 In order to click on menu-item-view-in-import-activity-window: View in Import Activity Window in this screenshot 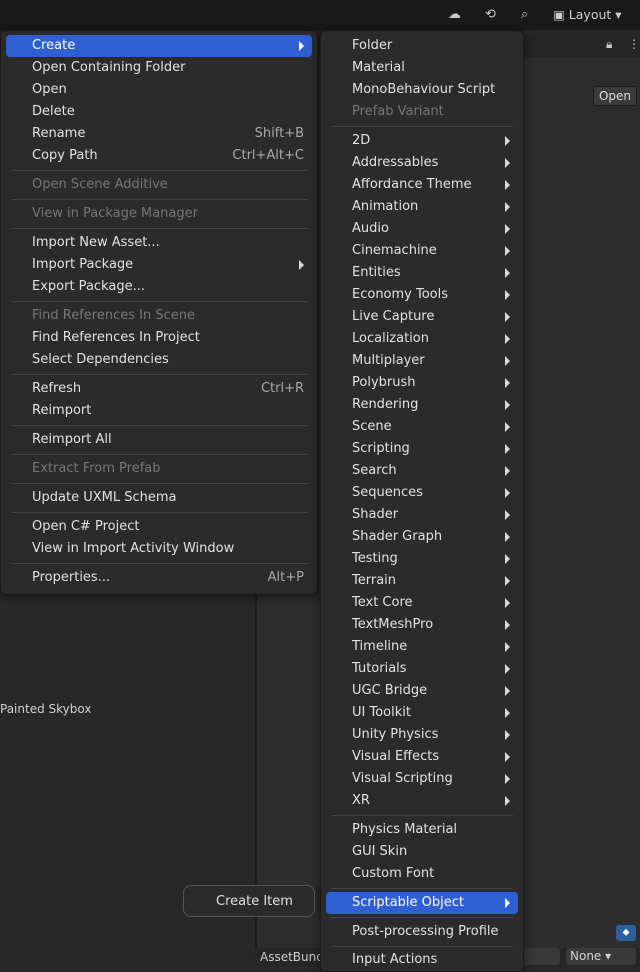, I will do `click(159, 549)`.